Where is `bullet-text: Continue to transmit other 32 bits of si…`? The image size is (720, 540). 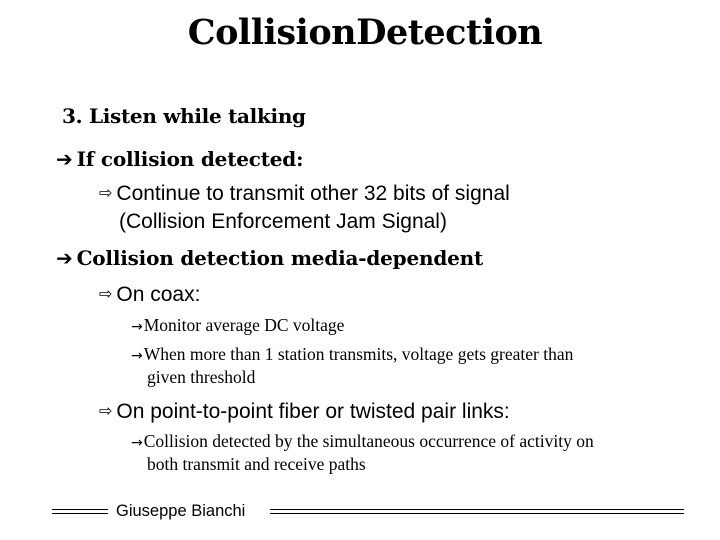
bullet-text: Continue to transmit other 32 bits of si… is located at coordinates (313, 193).